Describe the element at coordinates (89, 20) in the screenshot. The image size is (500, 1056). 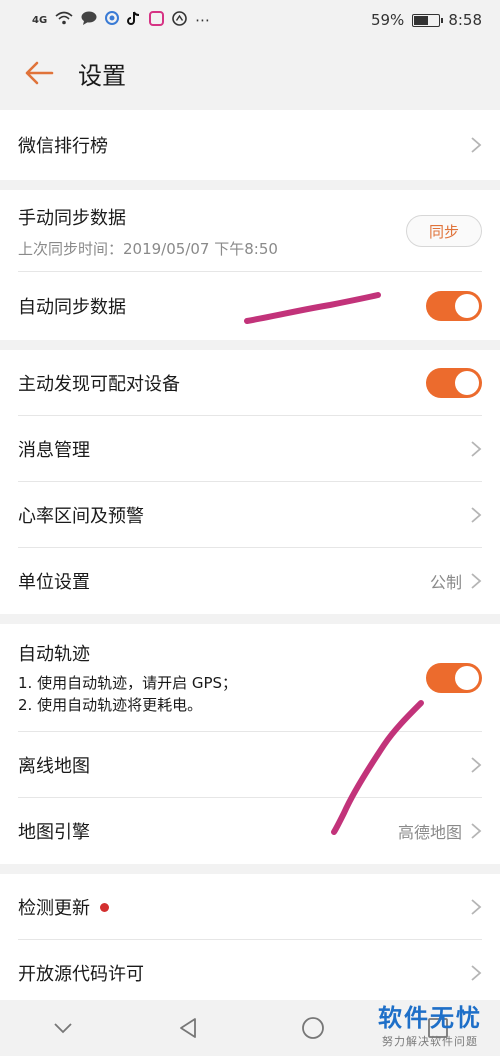
I see `message-icon` at that location.